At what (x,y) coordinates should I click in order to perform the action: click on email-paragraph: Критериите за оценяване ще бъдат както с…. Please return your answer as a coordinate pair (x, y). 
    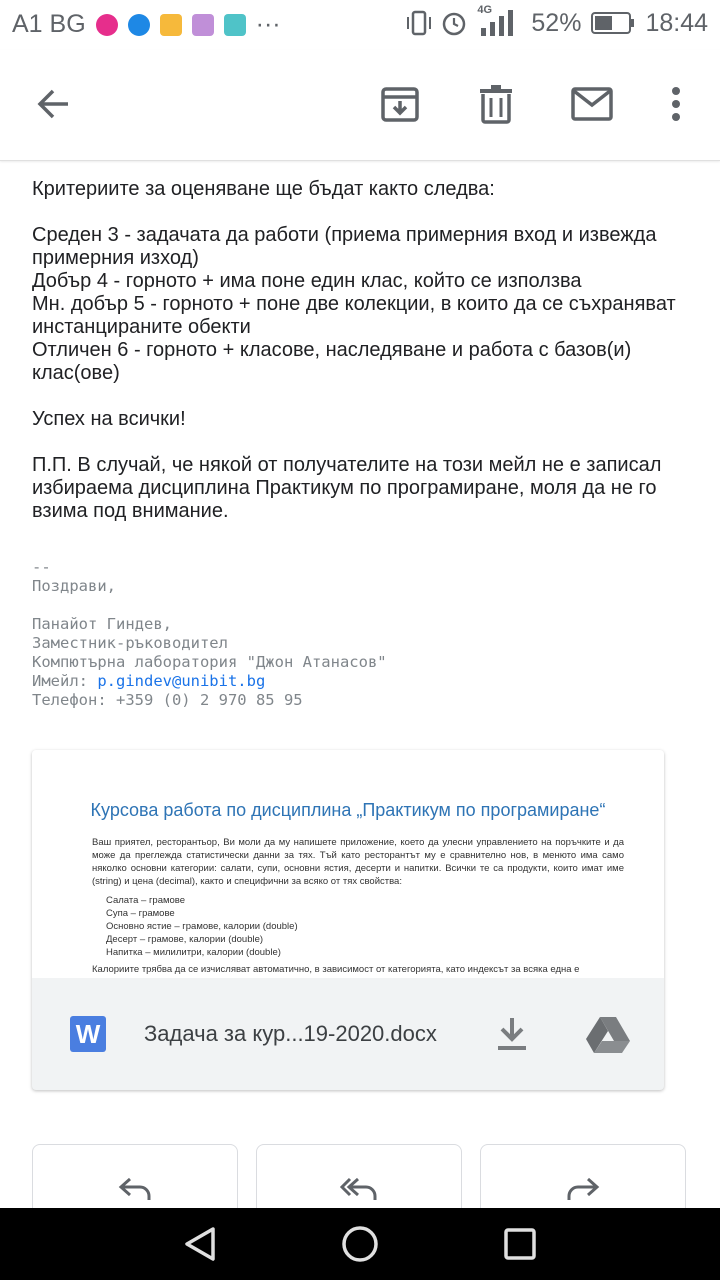
    Looking at the image, I should click on (263, 189).